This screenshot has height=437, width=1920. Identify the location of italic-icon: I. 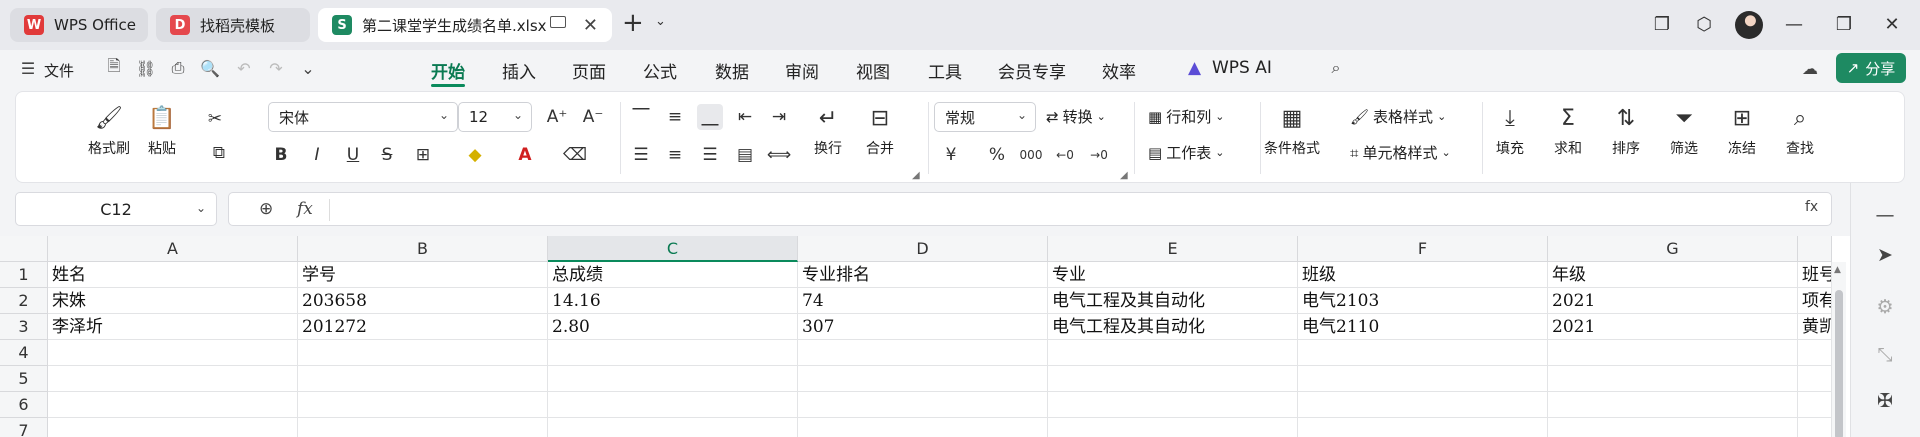
(317, 155).